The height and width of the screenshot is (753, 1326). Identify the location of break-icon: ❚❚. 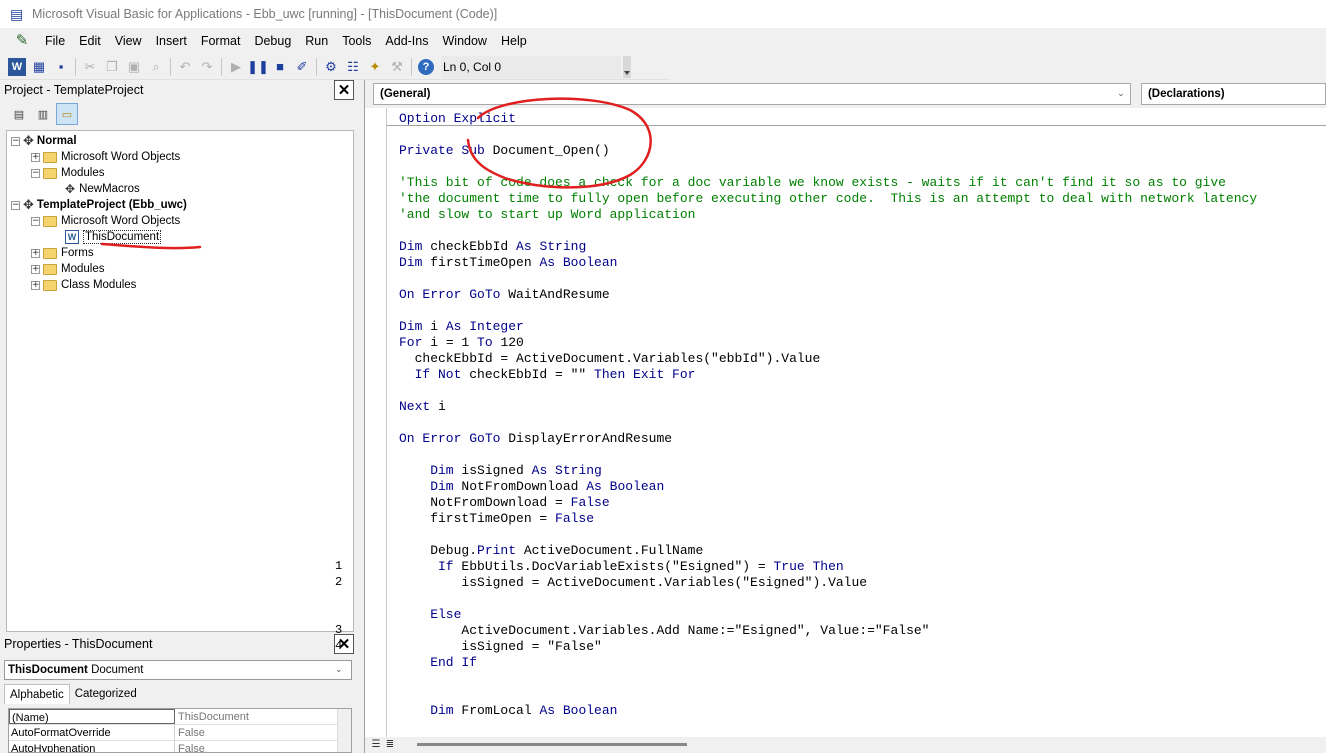
(258, 67).